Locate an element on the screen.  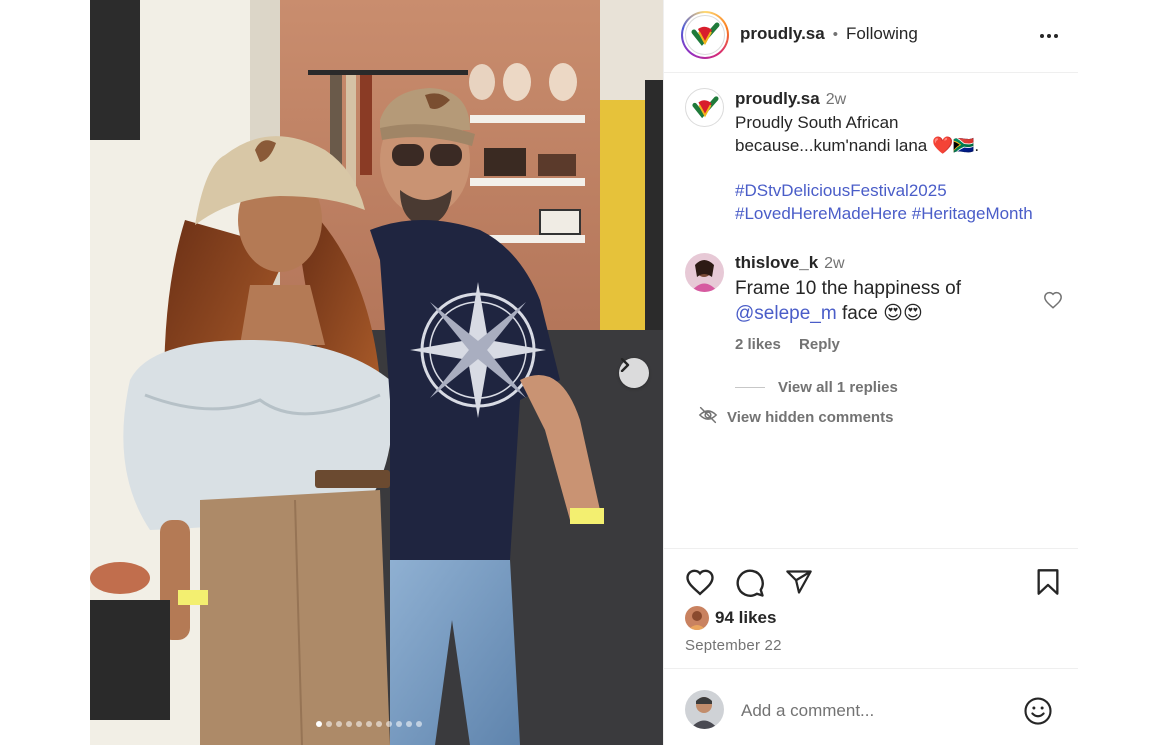
post-author-username: proudly.sa is located at coordinates (782, 34).